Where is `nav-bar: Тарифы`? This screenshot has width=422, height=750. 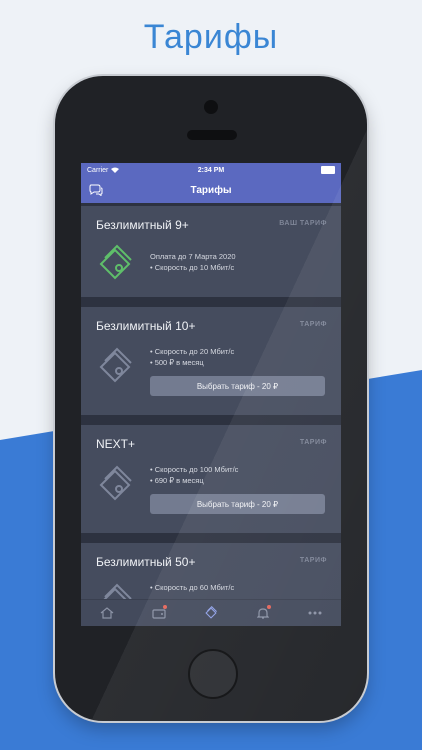 nav-bar: Тарифы is located at coordinates (211, 190).